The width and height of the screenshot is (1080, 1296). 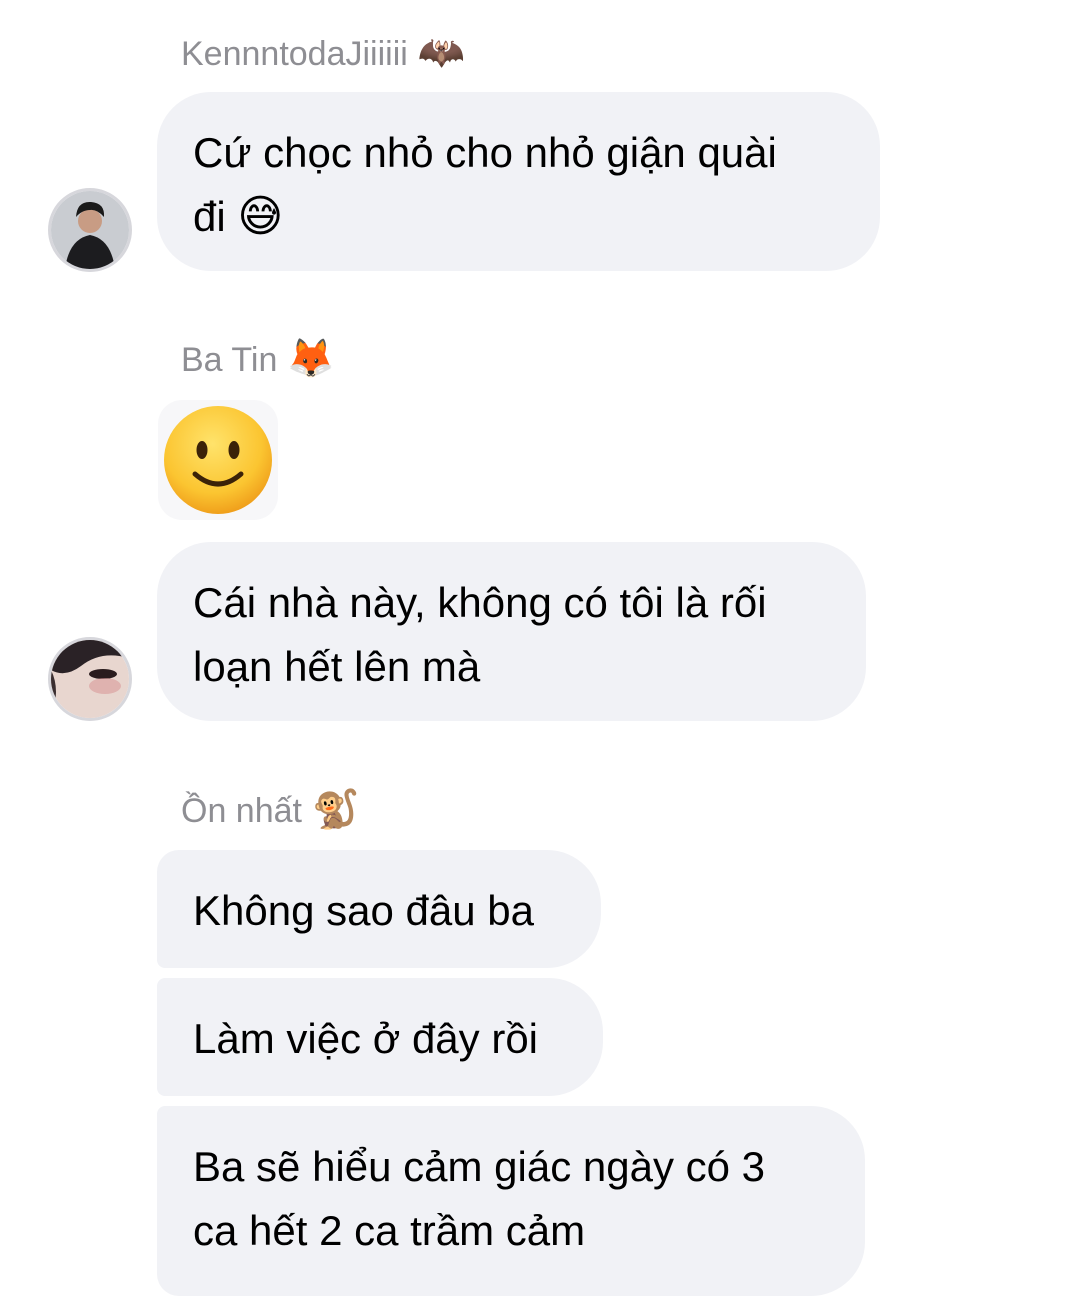 I want to click on message-bubble: Không sao đâu ba, so click(x=379, y=909).